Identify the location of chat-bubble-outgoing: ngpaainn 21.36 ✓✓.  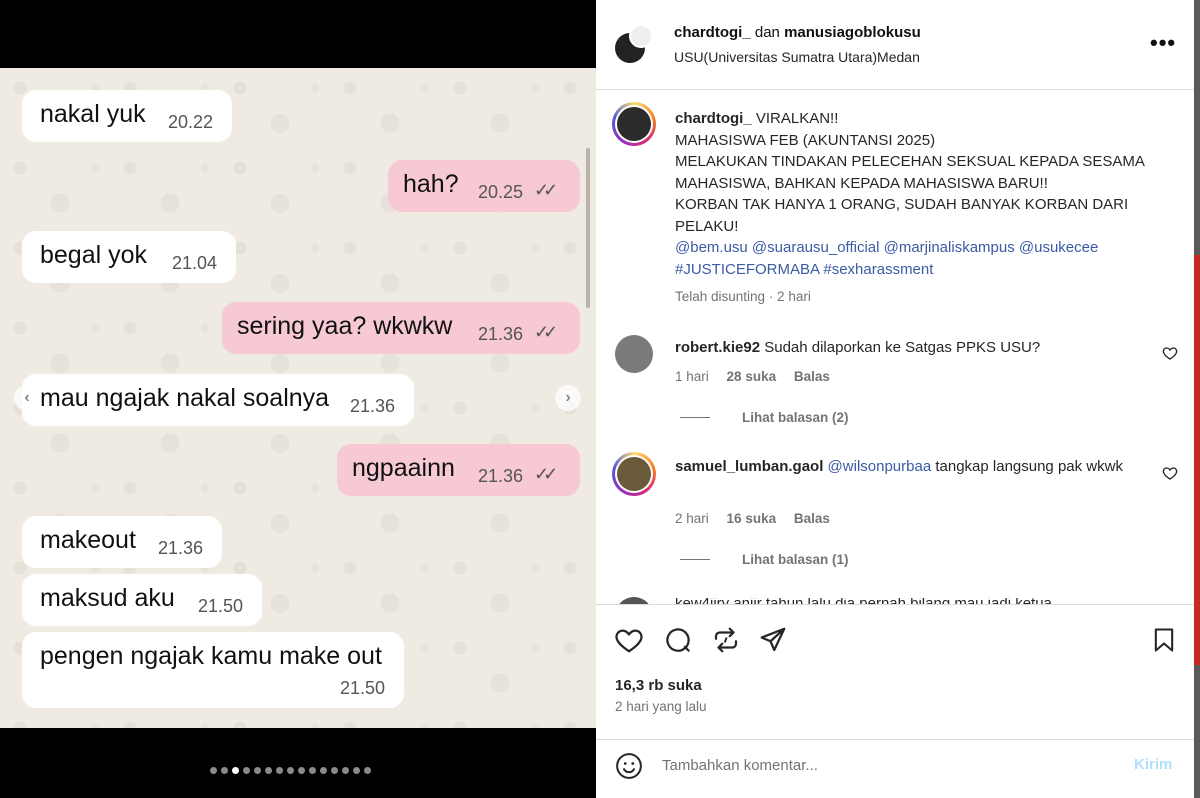
(458, 470).